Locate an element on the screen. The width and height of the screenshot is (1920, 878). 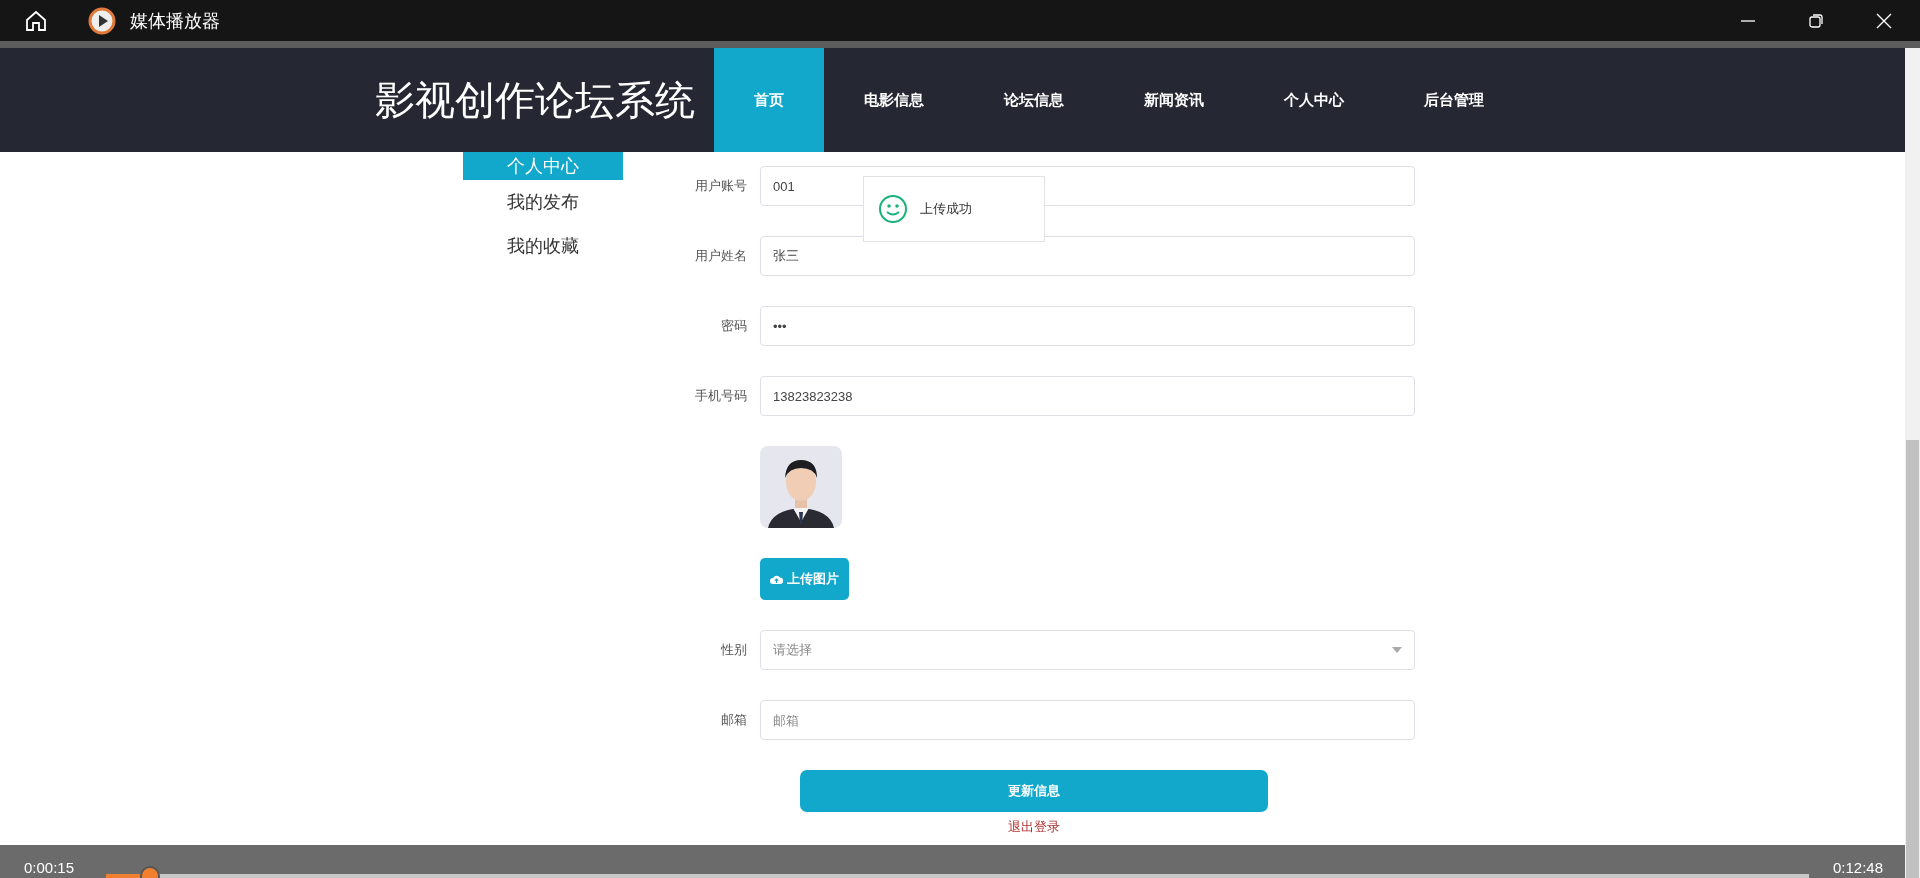
elapsed-time: 0:00:15 is located at coordinates (49, 868).